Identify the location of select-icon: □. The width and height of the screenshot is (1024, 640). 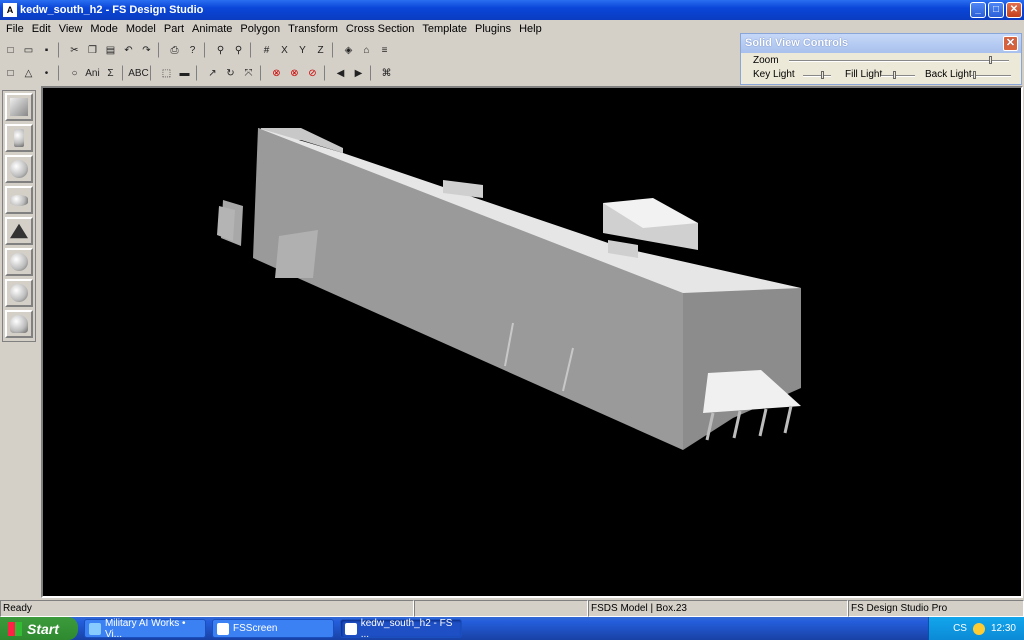
(10, 73).